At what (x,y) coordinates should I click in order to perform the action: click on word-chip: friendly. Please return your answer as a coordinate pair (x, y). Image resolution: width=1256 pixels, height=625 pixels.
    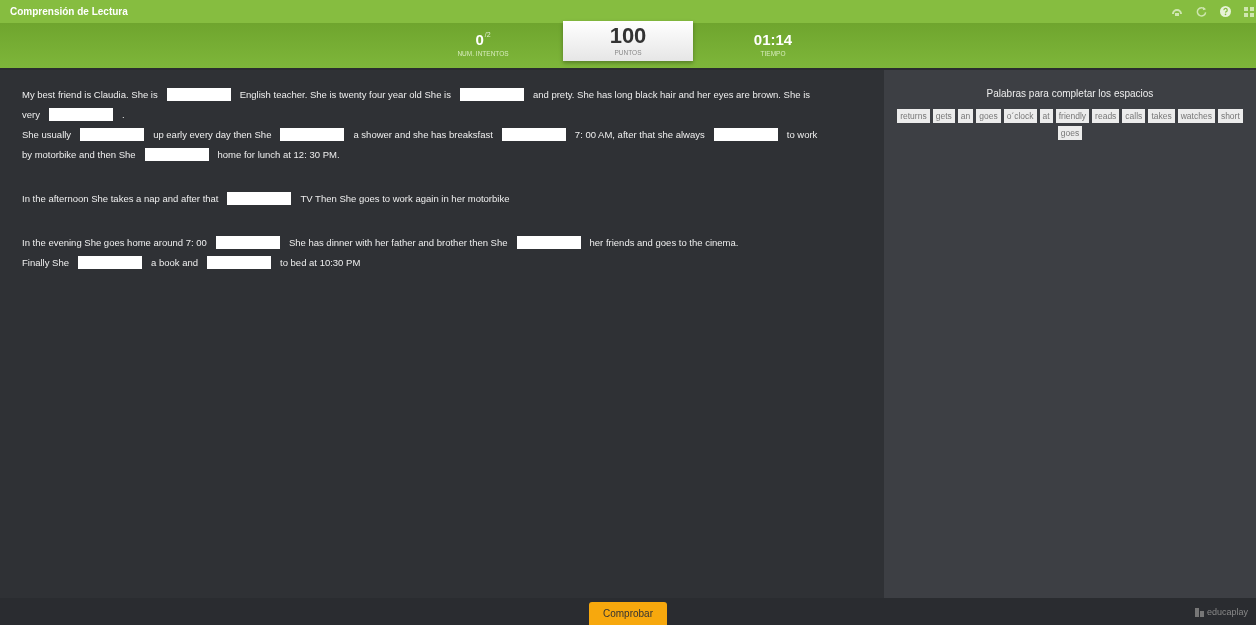
    Looking at the image, I should click on (1072, 116).